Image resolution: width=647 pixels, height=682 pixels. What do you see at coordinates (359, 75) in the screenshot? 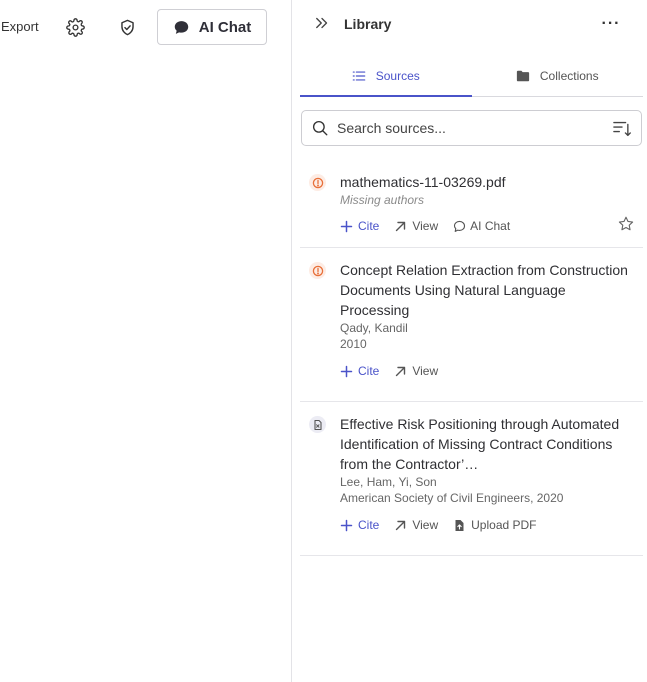
I see `list-icon` at bounding box center [359, 75].